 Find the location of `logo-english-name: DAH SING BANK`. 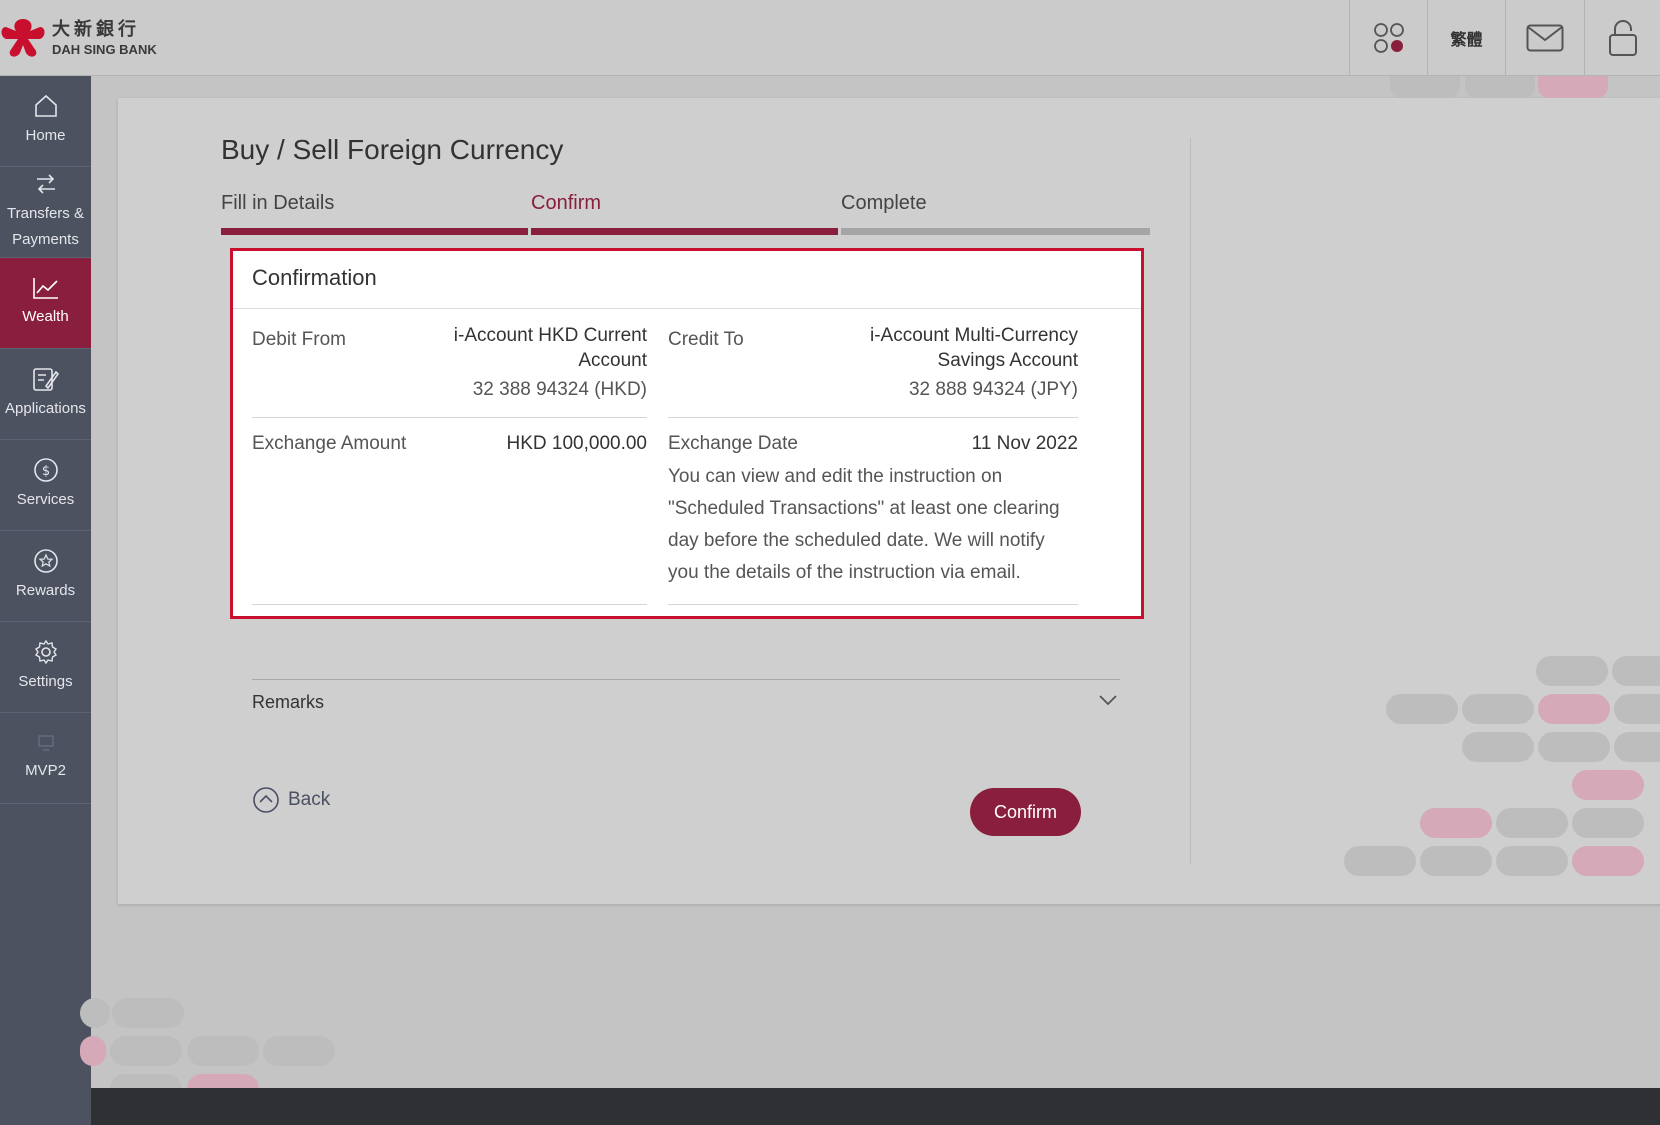

logo-english-name: DAH SING BANK is located at coordinates (104, 49).